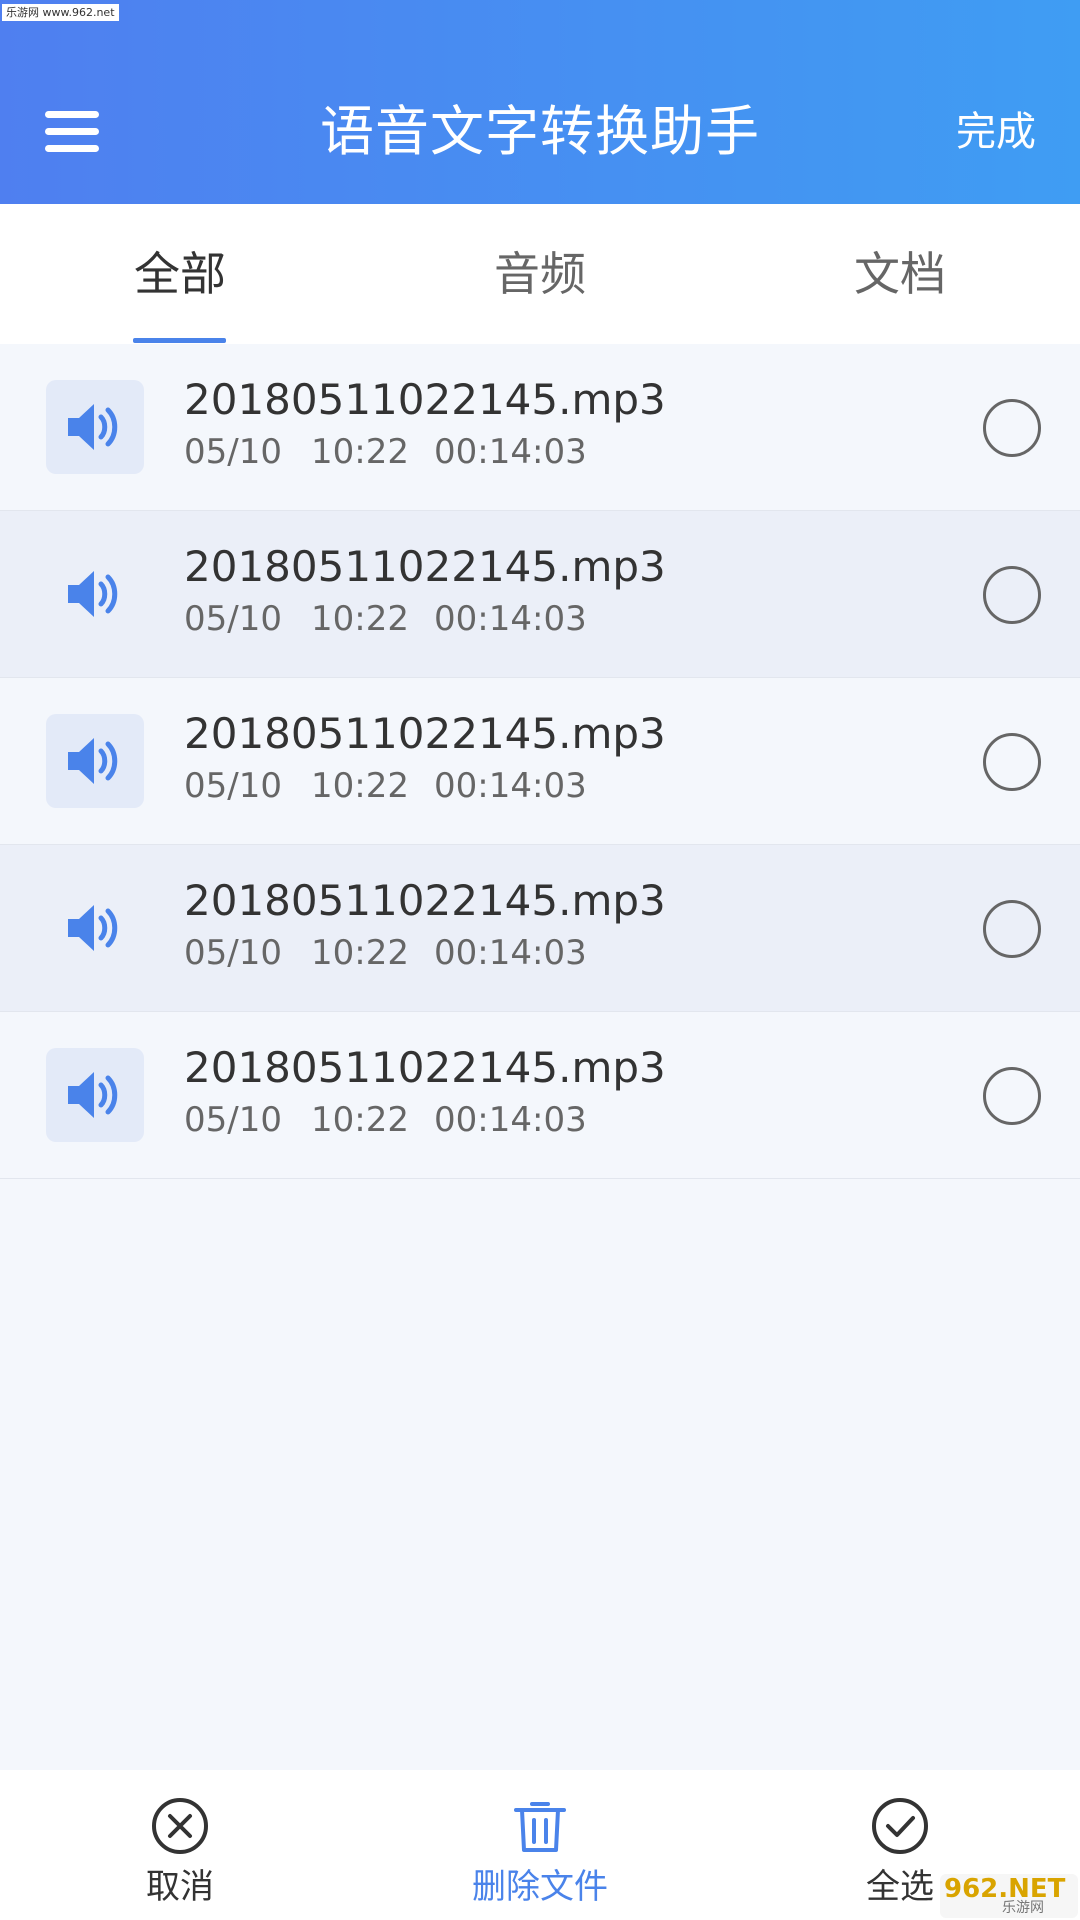 Image resolution: width=1080 pixels, height=1920 pixels. Describe the element at coordinates (900, 274) in the screenshot. I see `tab-documents: 文档` at that location.